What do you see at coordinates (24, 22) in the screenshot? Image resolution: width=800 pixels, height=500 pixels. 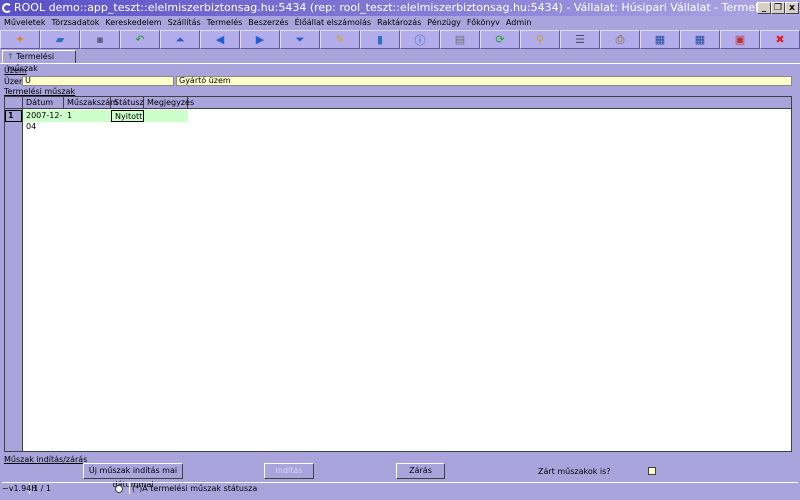 I see `menu-item-0: Műveletek` at bounding box center [24, 22].